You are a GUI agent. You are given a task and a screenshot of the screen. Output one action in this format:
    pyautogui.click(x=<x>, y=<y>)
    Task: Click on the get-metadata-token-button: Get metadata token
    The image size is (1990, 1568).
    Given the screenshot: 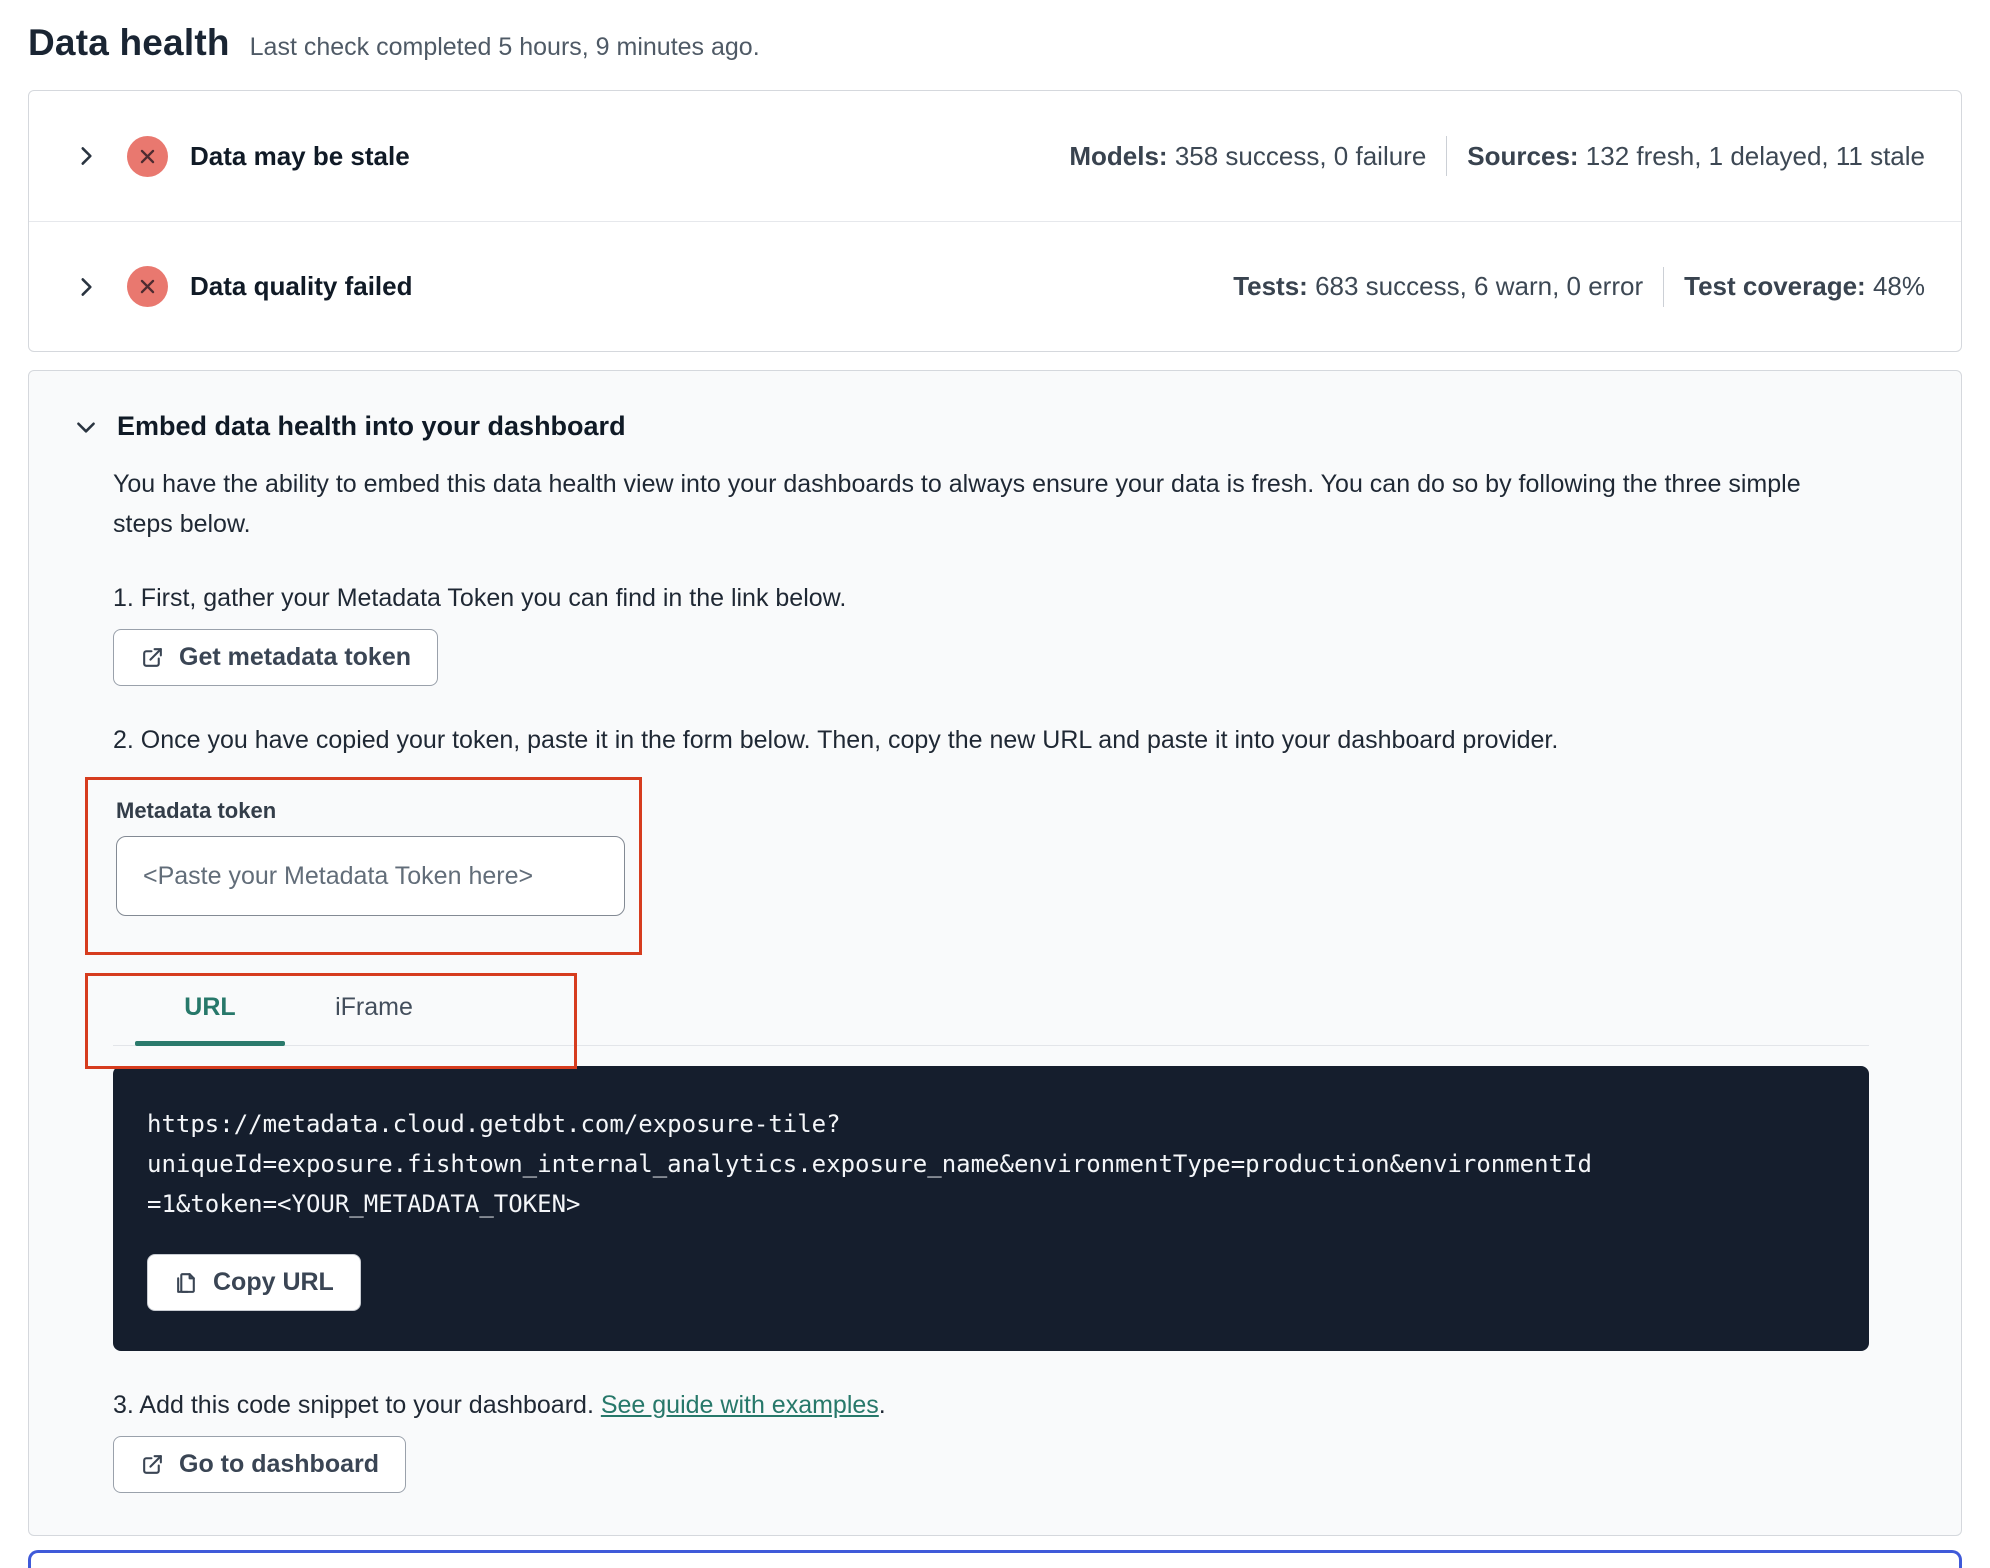 What is the action you would take?
    pyautogui.click(x=276, y=657)
    